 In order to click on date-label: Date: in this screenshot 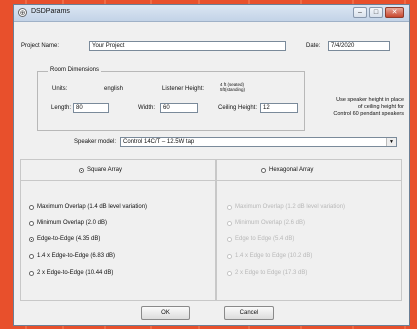, I will do `click(313, 46)`.